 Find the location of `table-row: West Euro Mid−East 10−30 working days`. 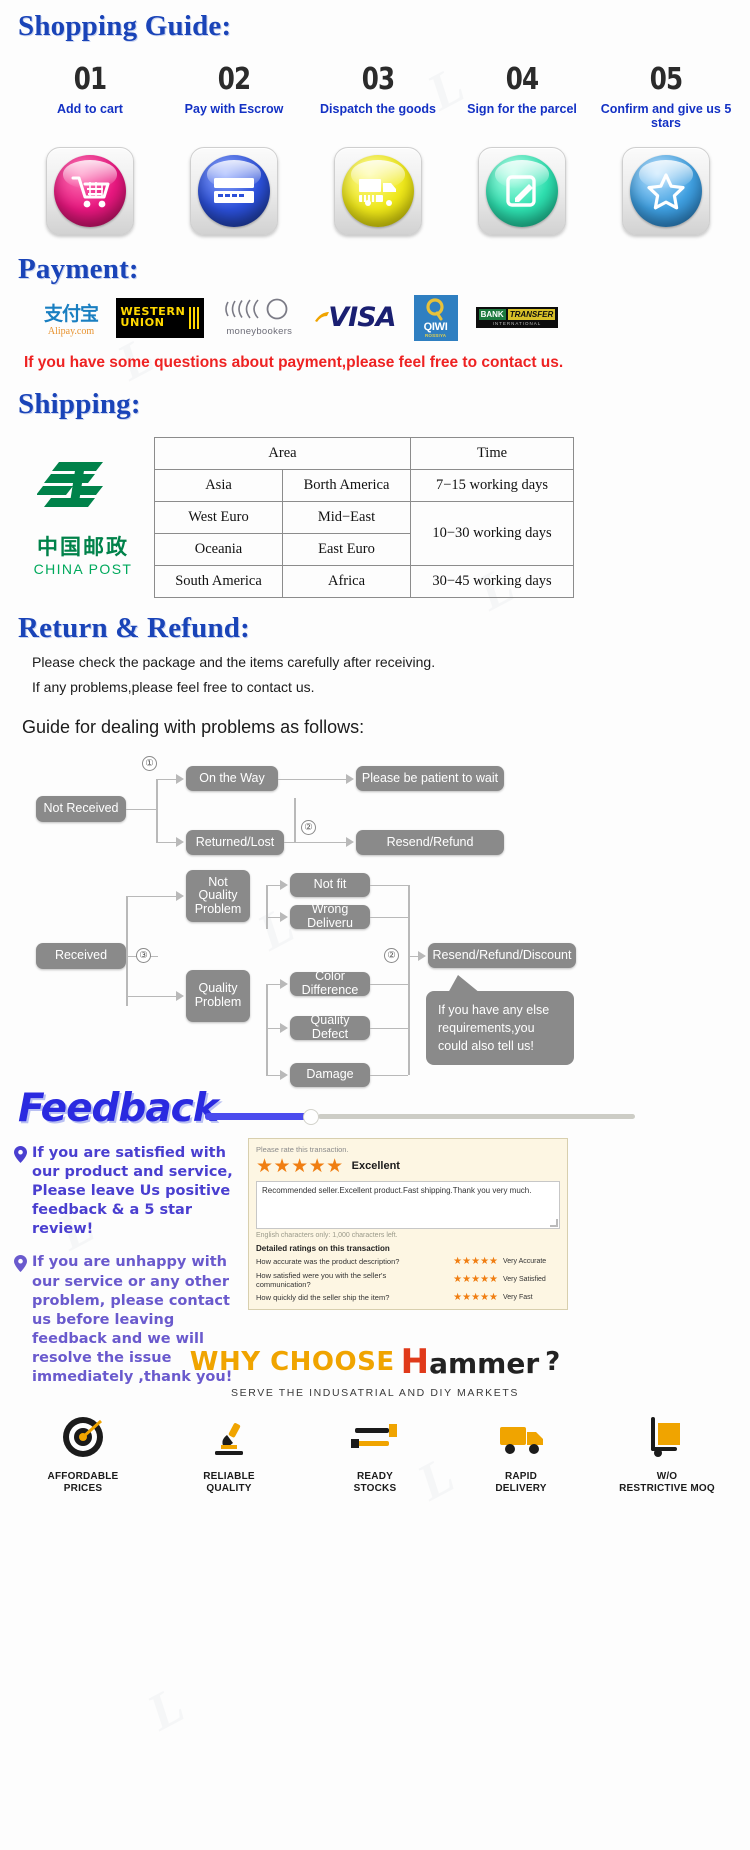

table-row: West Euro Mid−East 10−30 working days is located at coordinates (364, 533).